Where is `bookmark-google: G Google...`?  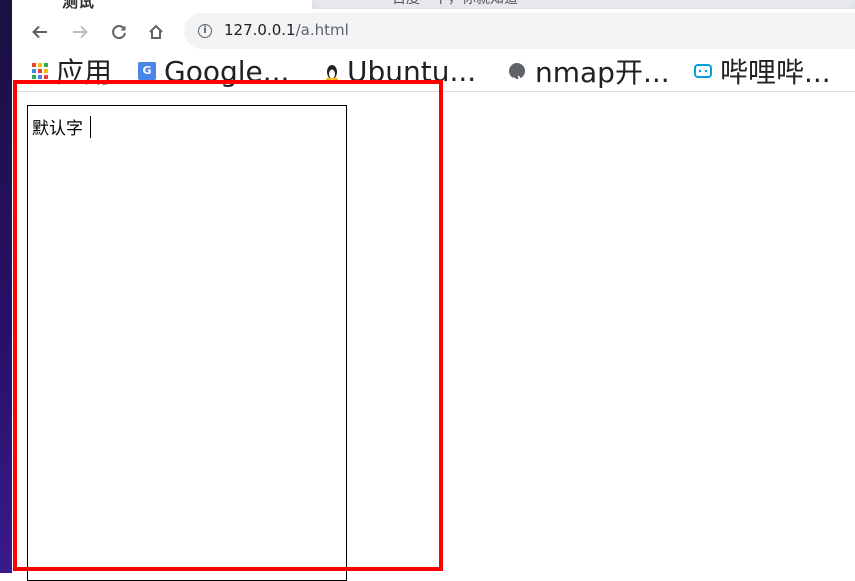
bookmark-google: G Google... is located at coordinates (213, 71).